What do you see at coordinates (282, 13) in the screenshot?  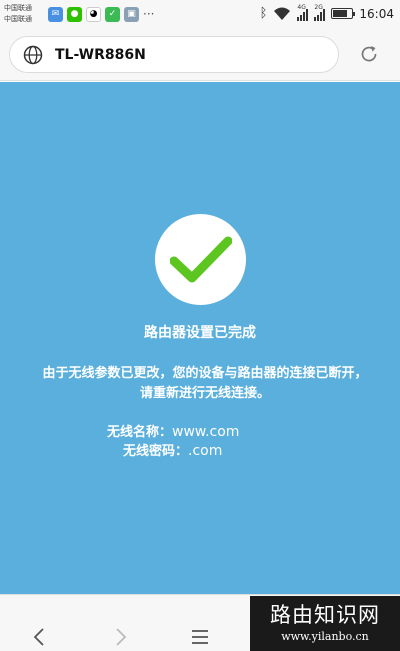 I see `wifi-icon` at bounding box center [282, 13].